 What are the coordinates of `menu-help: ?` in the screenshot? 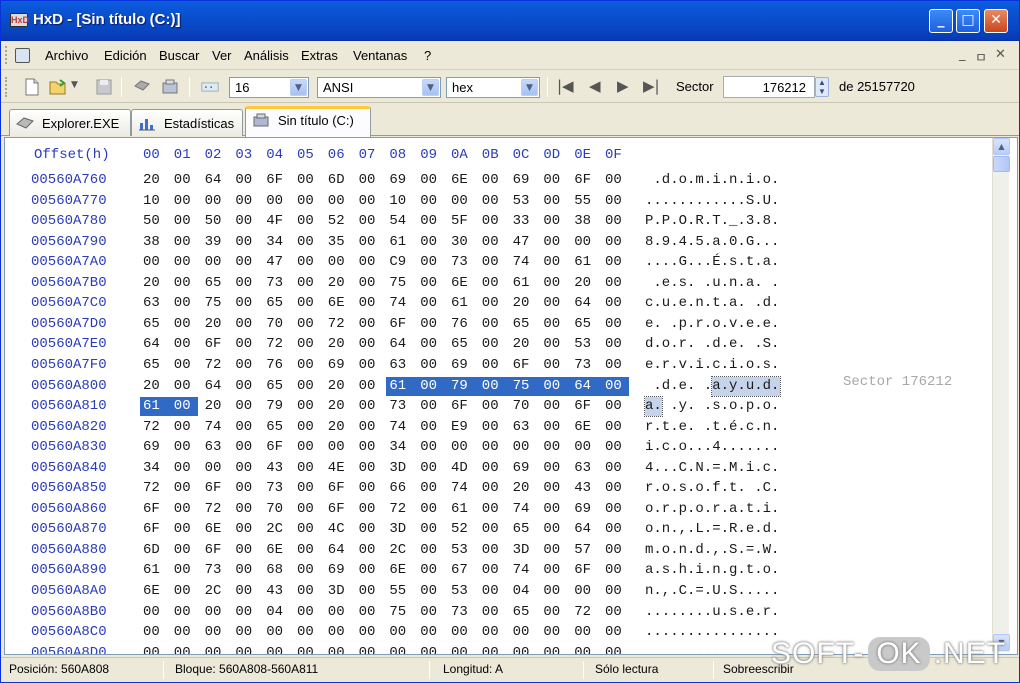 It's located at (427, 55).